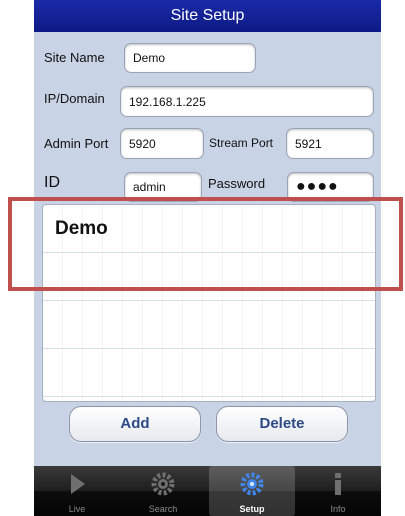  I want to click on tab-label: Search, so click(163, 509).